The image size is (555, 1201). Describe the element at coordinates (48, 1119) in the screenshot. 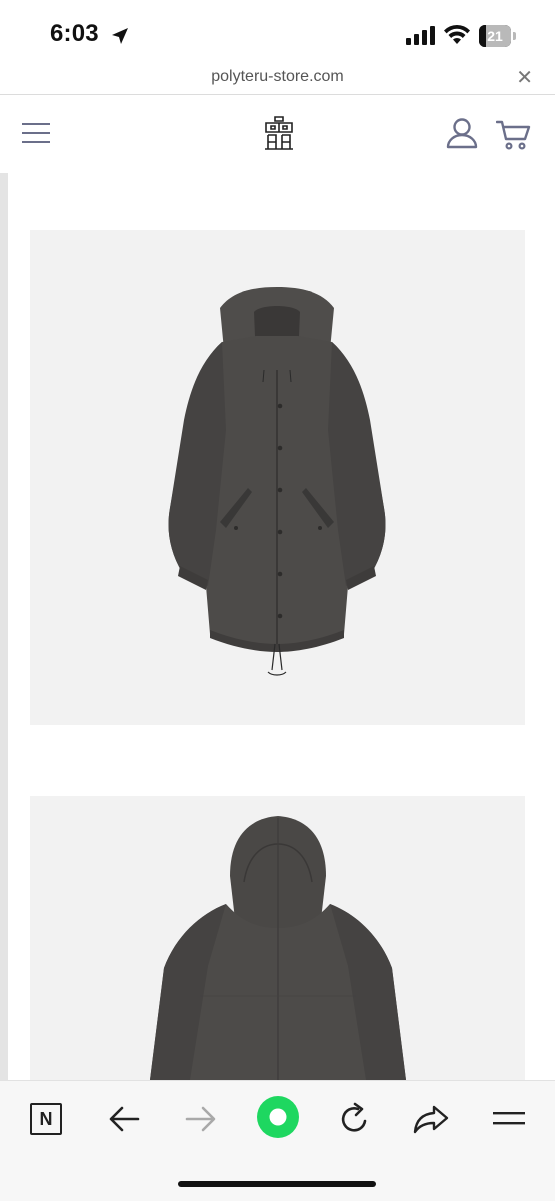

I see `n-app-icon: N` at that location.